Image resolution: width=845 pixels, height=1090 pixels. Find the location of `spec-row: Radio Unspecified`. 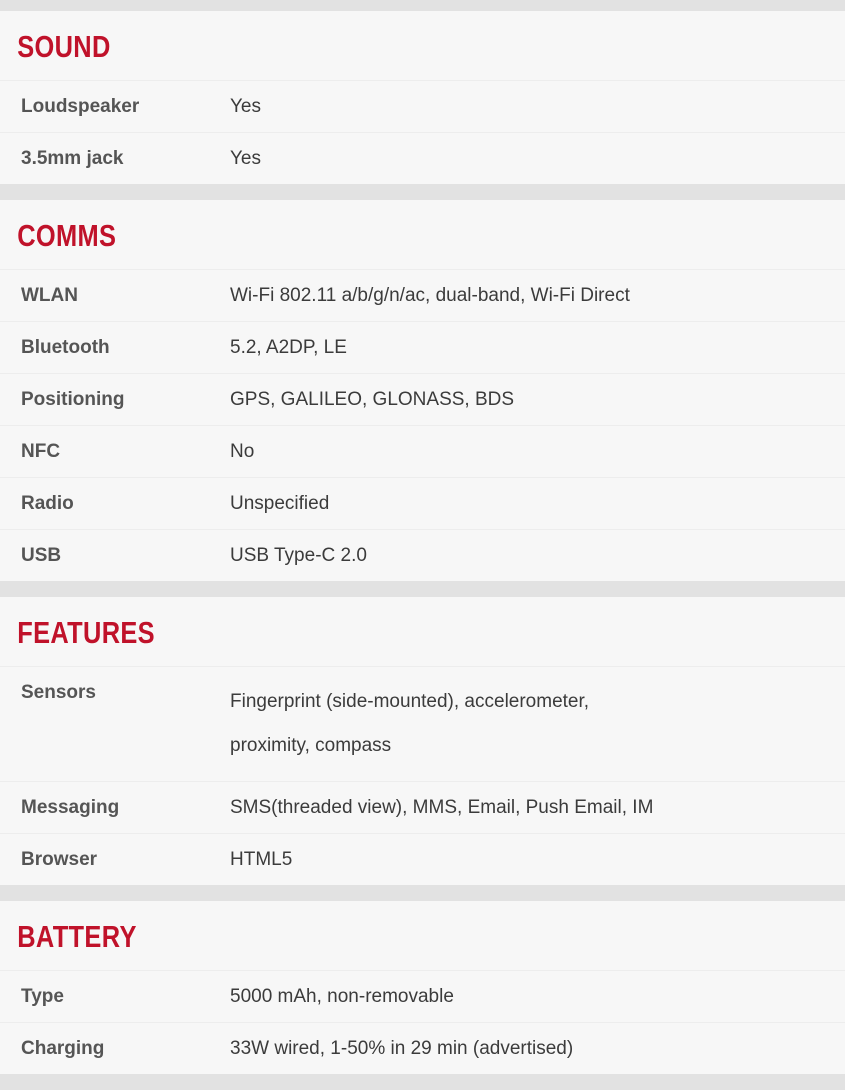

spec-row: Radio Unspecified is located at coordinates (422, 503).